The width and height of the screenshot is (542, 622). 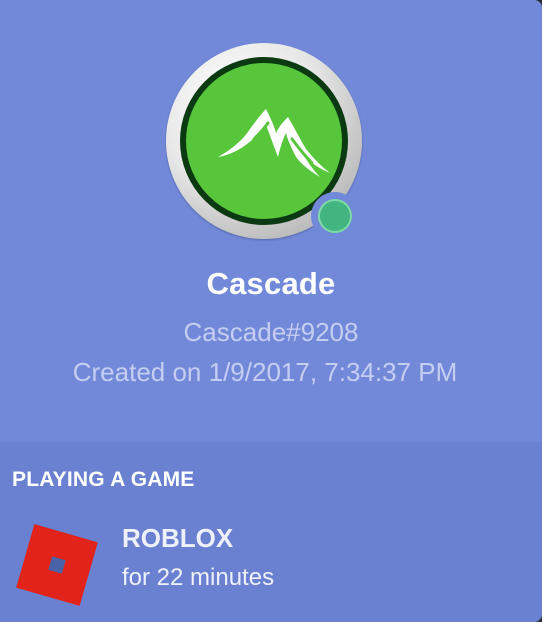 I want to click on roblox-logo-icon, so click(x=57, y=565).